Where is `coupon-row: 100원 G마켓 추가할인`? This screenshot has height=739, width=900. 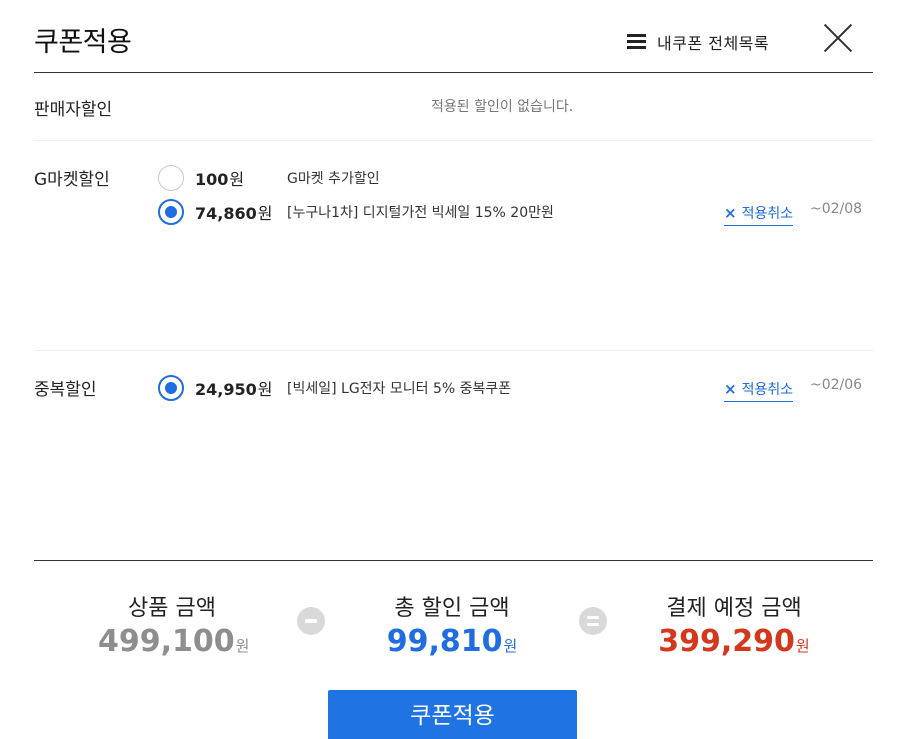 coupon-row: 100원 G마켓 추가할인 is located at coordinates (515, 180).